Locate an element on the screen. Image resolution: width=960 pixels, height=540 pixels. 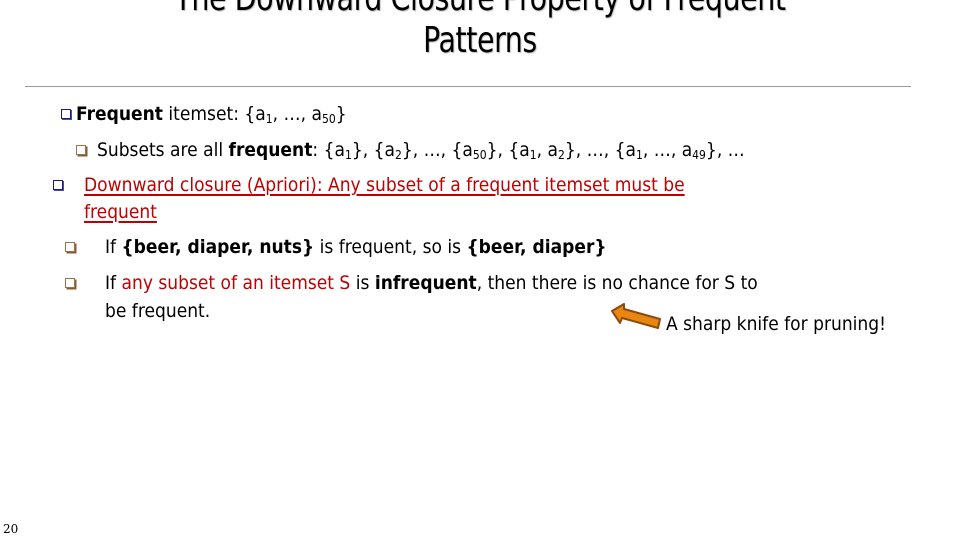
term-frequent: frequent is located at coordinates (270, 150).